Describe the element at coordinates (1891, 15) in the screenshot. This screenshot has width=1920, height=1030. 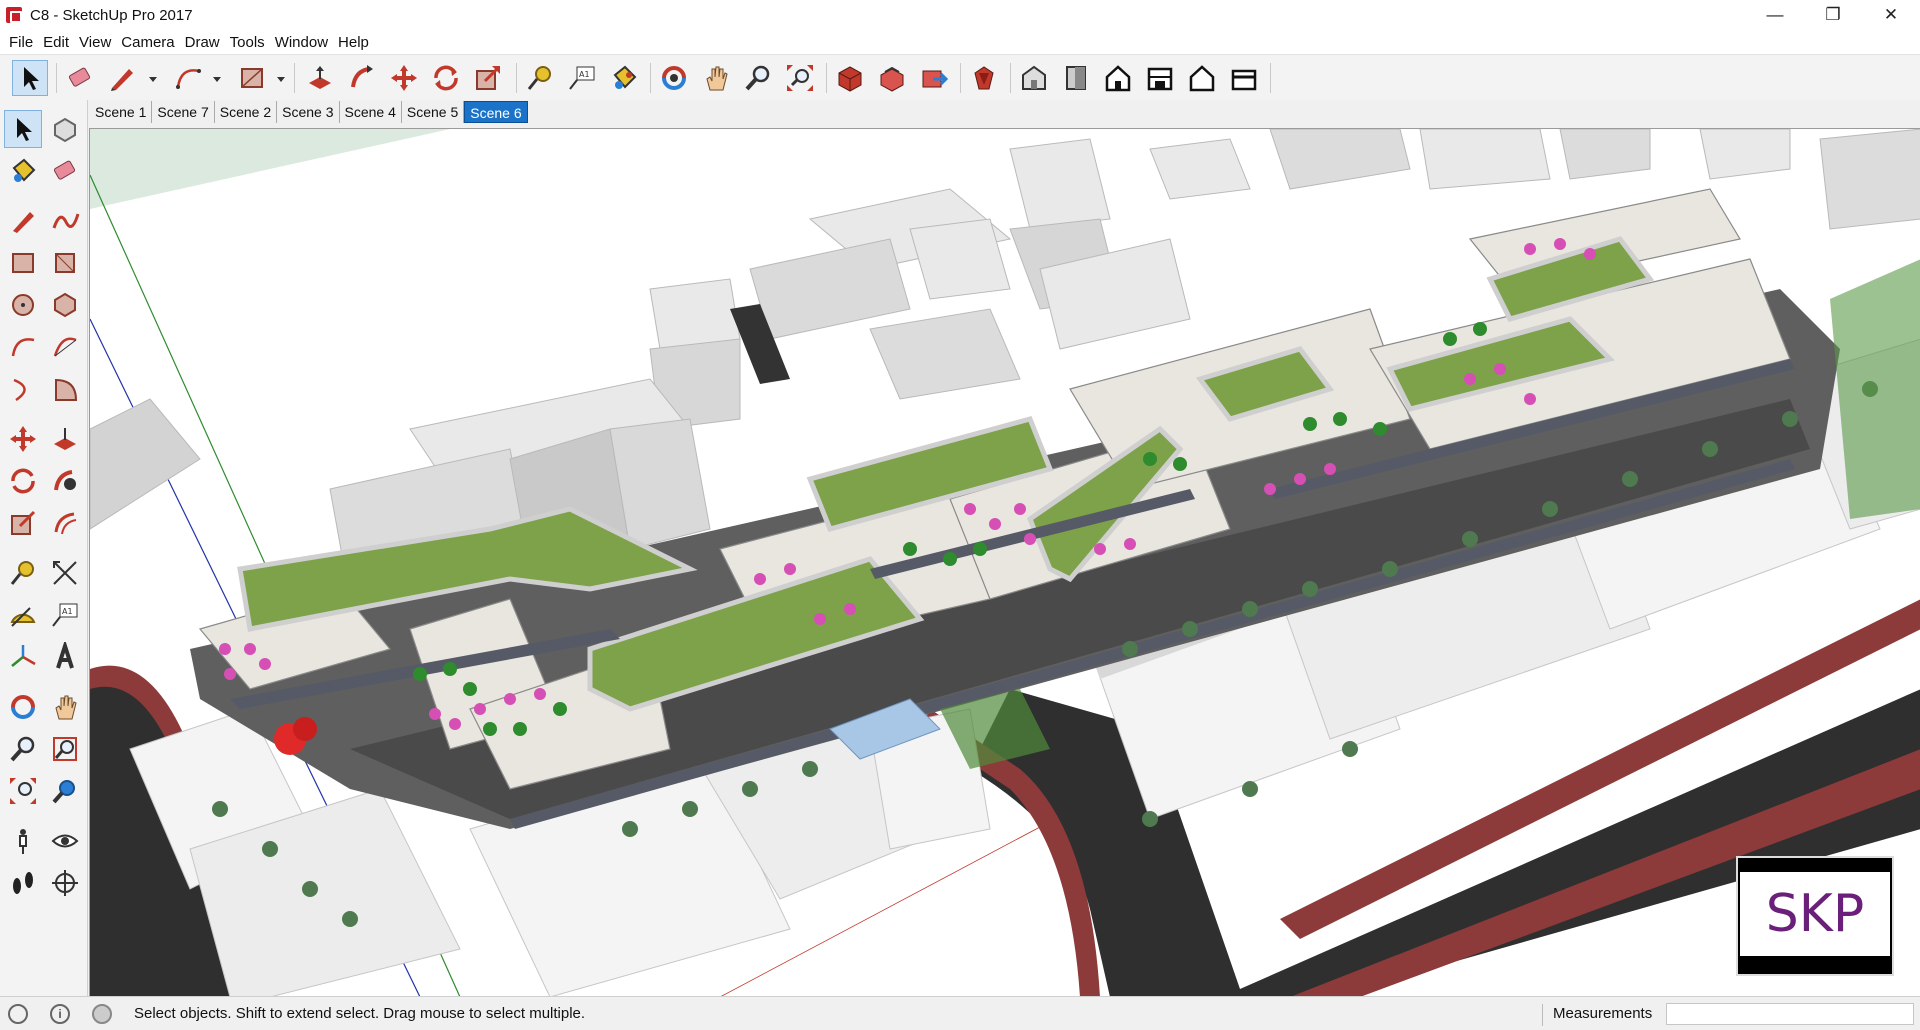
I see `close-button: ✕` at that location.